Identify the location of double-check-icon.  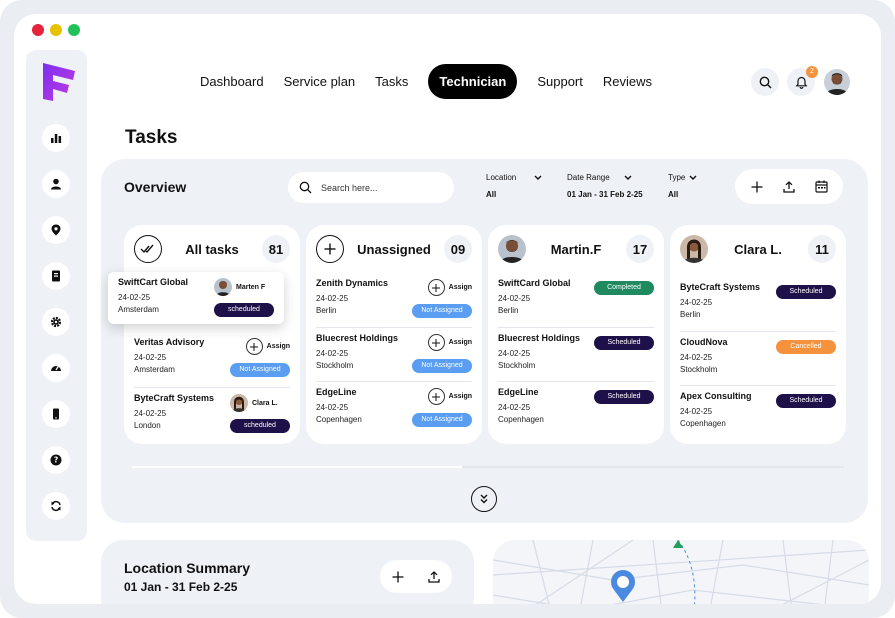
(147, 249).